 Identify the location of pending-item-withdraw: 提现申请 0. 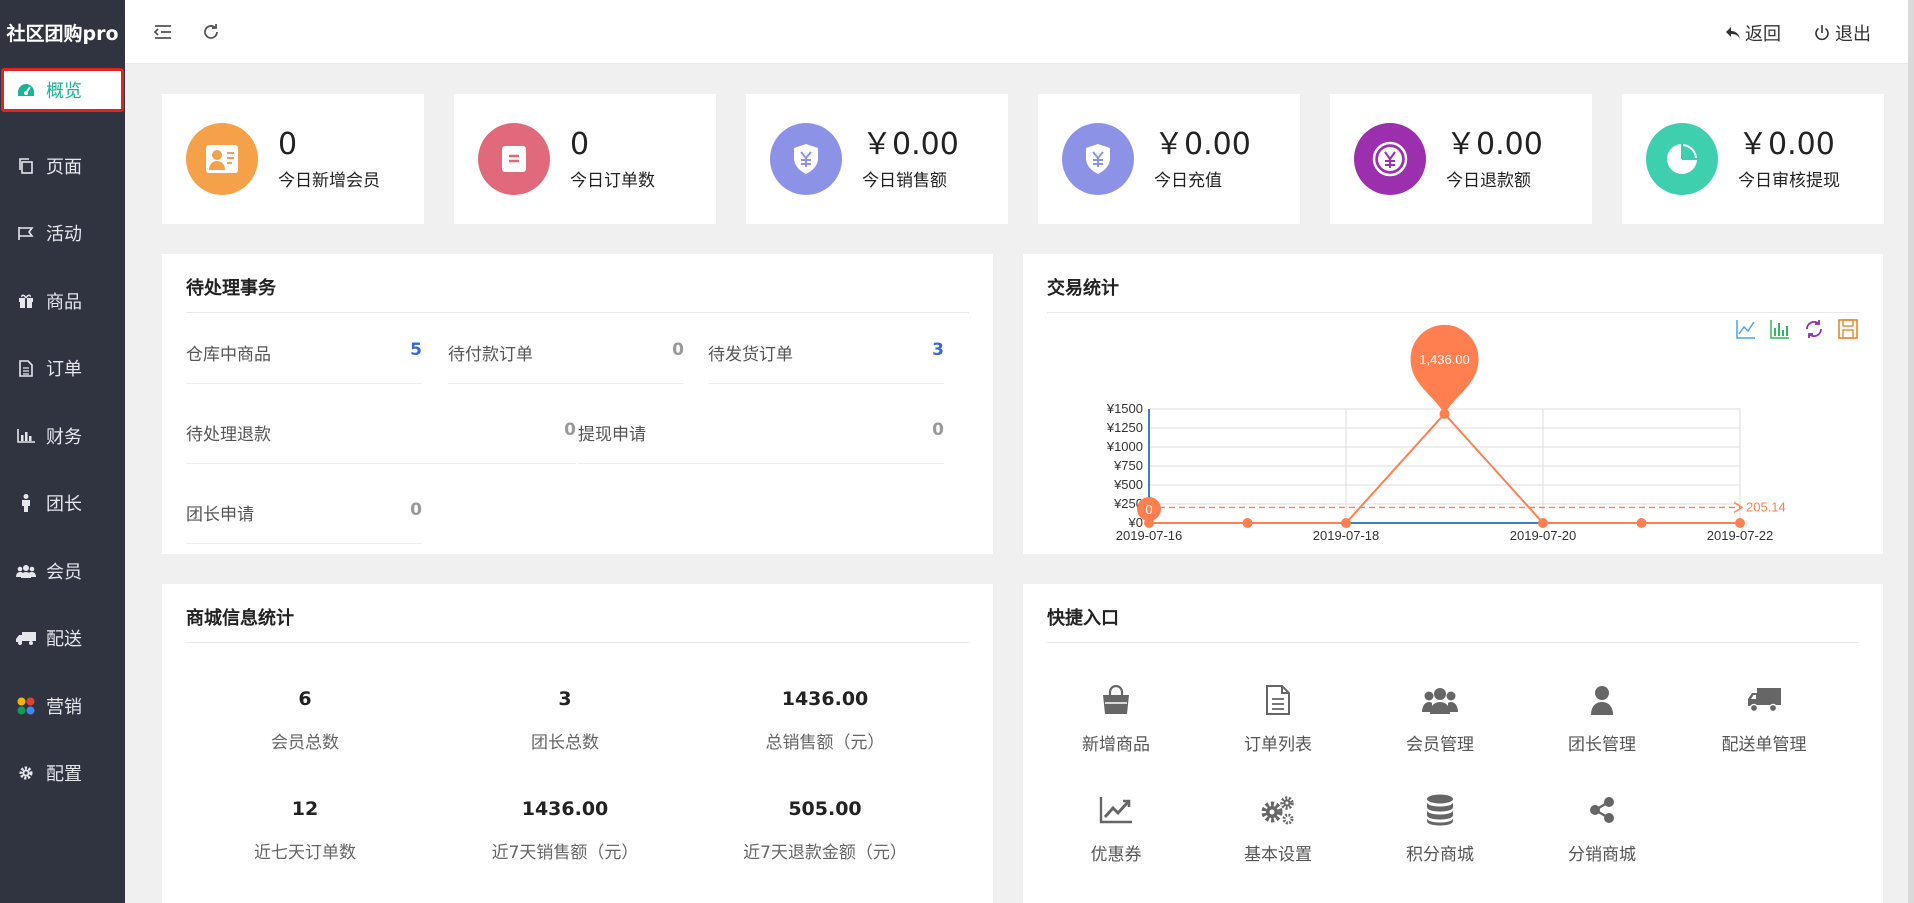
(761, 442).